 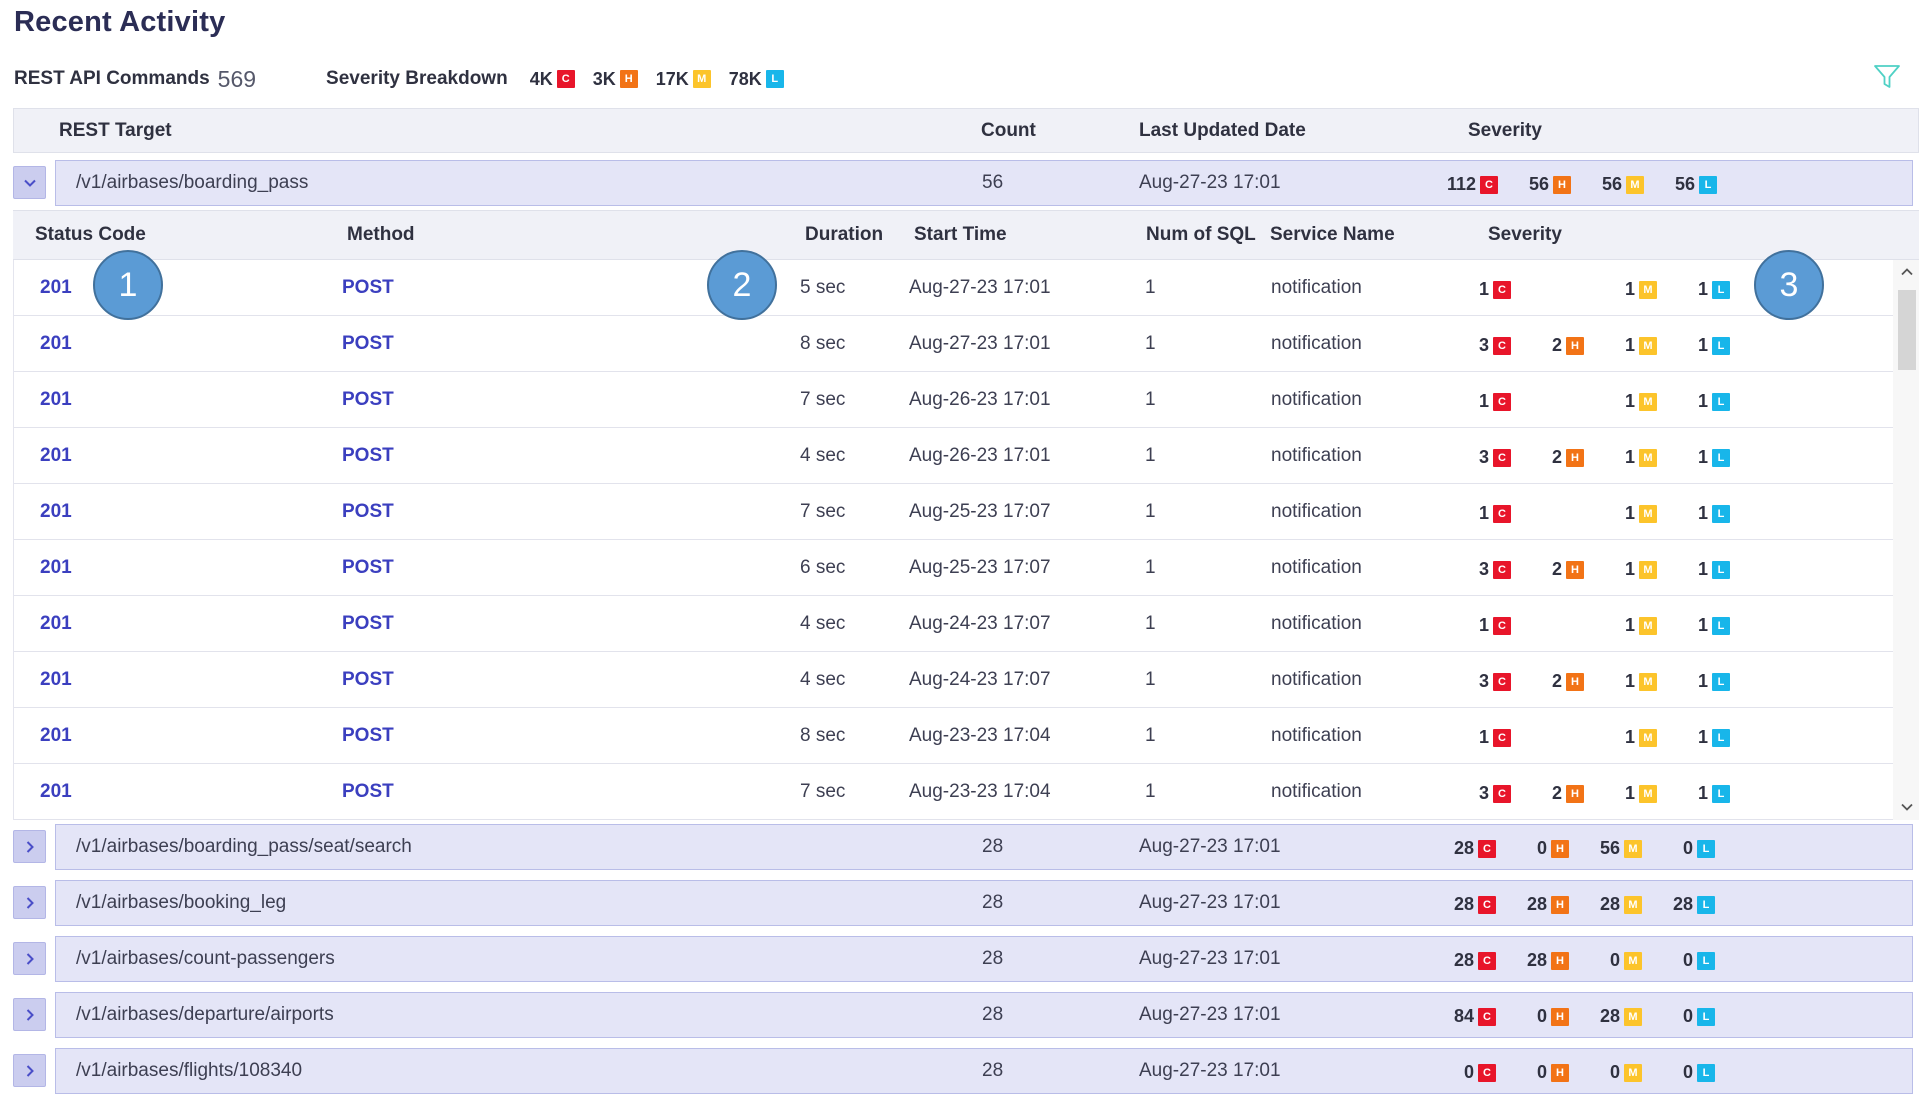 I want to click on severity-critical-value: 112, so click(x=1461, y=184).